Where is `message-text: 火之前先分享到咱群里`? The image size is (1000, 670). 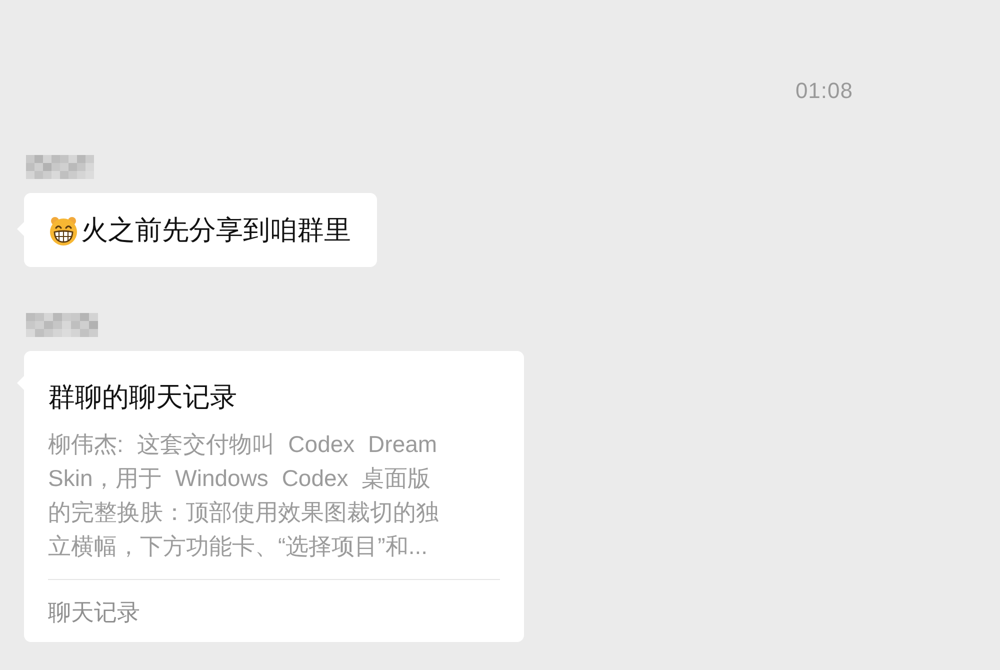 message-text: 火之前先分享到咱群里 is located at coordinates (216, 230).